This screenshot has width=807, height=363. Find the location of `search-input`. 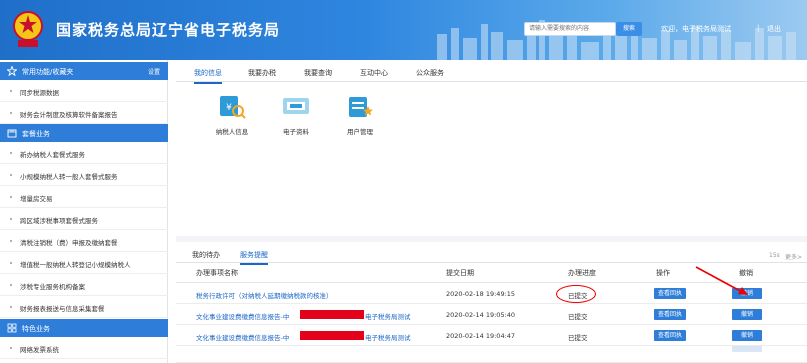

search-input is located at coordinates (570, 29).